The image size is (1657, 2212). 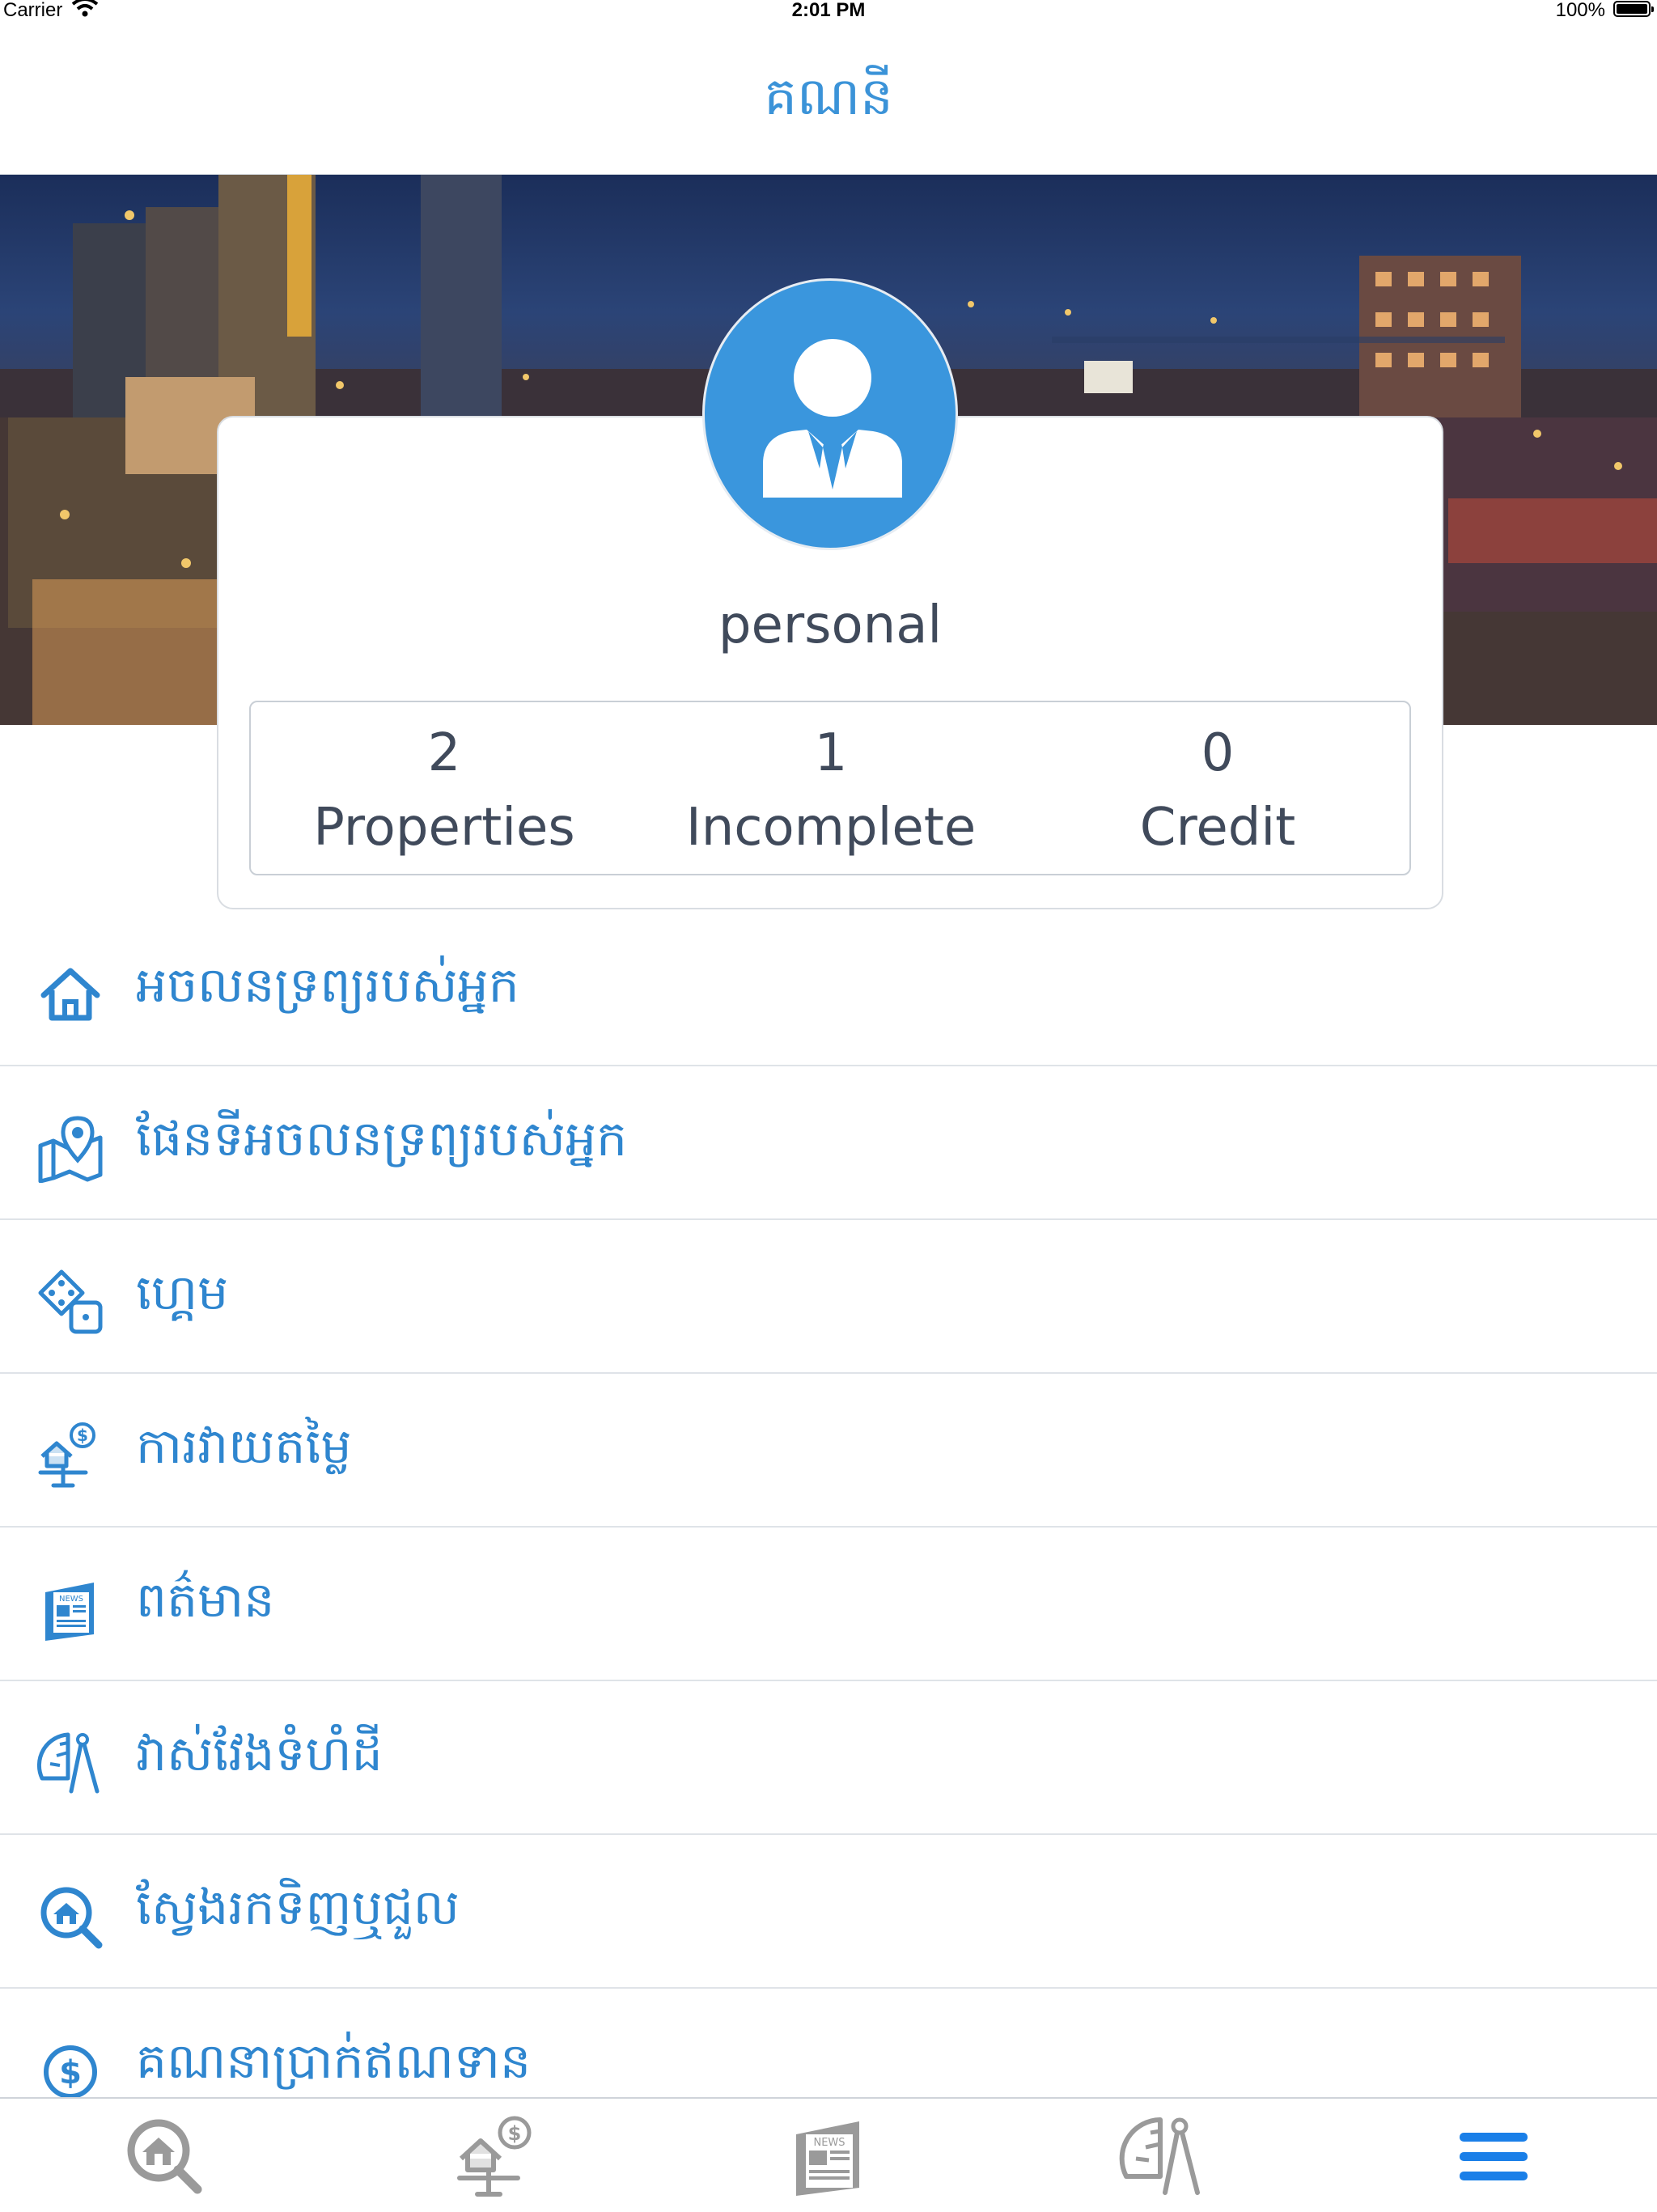 What do you see at coordinates (1633, 9) in the screenshot?
I see `battery-icon` at bounding box center [1633, 9].